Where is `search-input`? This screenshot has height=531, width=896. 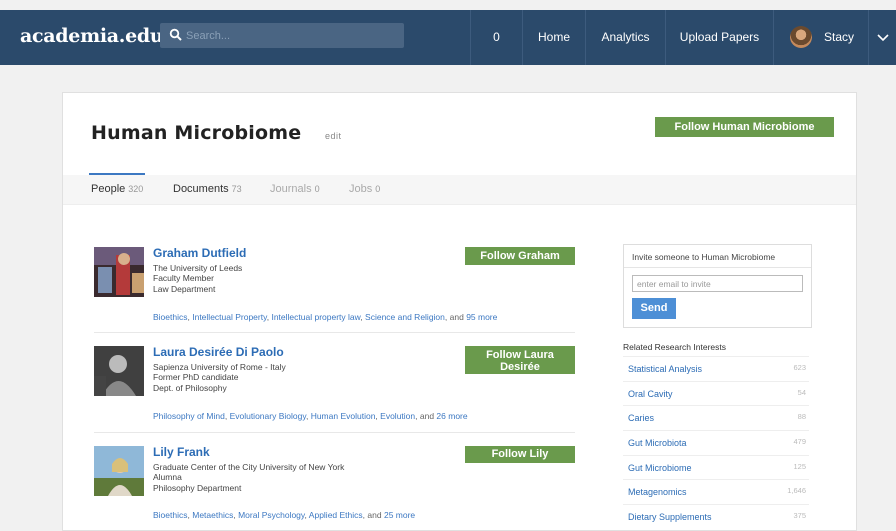
search-input is located at coordinates (291, 35).